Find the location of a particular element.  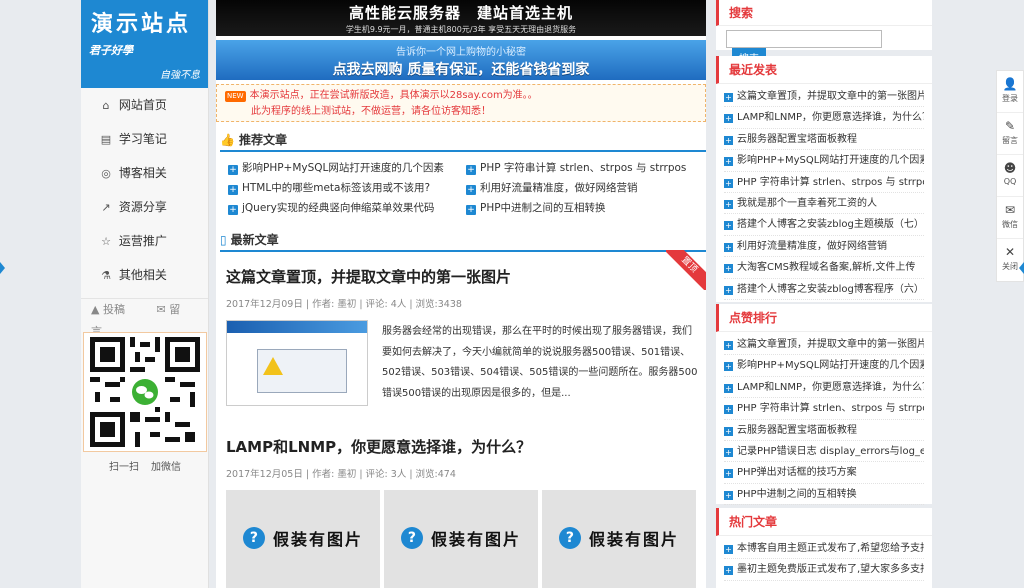

carousel-left-arrow-icon is located at coordinates (2, 268).